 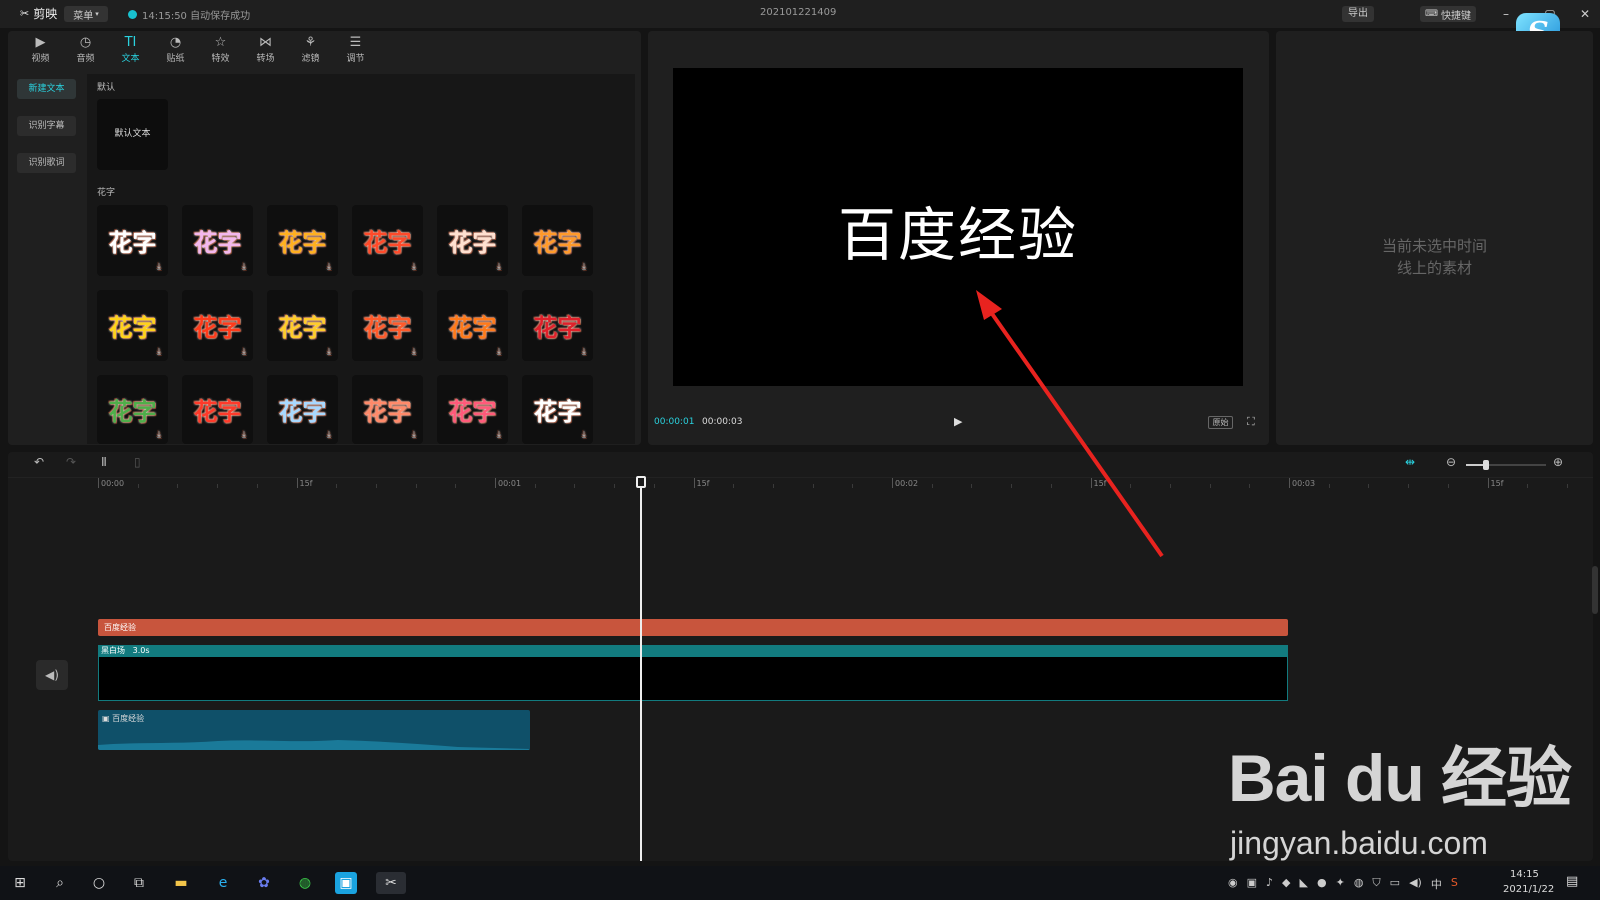 What do you see at coordinates (693, 679) in the screenshot?
I see `video-clip` at bounding box center [693, 679].